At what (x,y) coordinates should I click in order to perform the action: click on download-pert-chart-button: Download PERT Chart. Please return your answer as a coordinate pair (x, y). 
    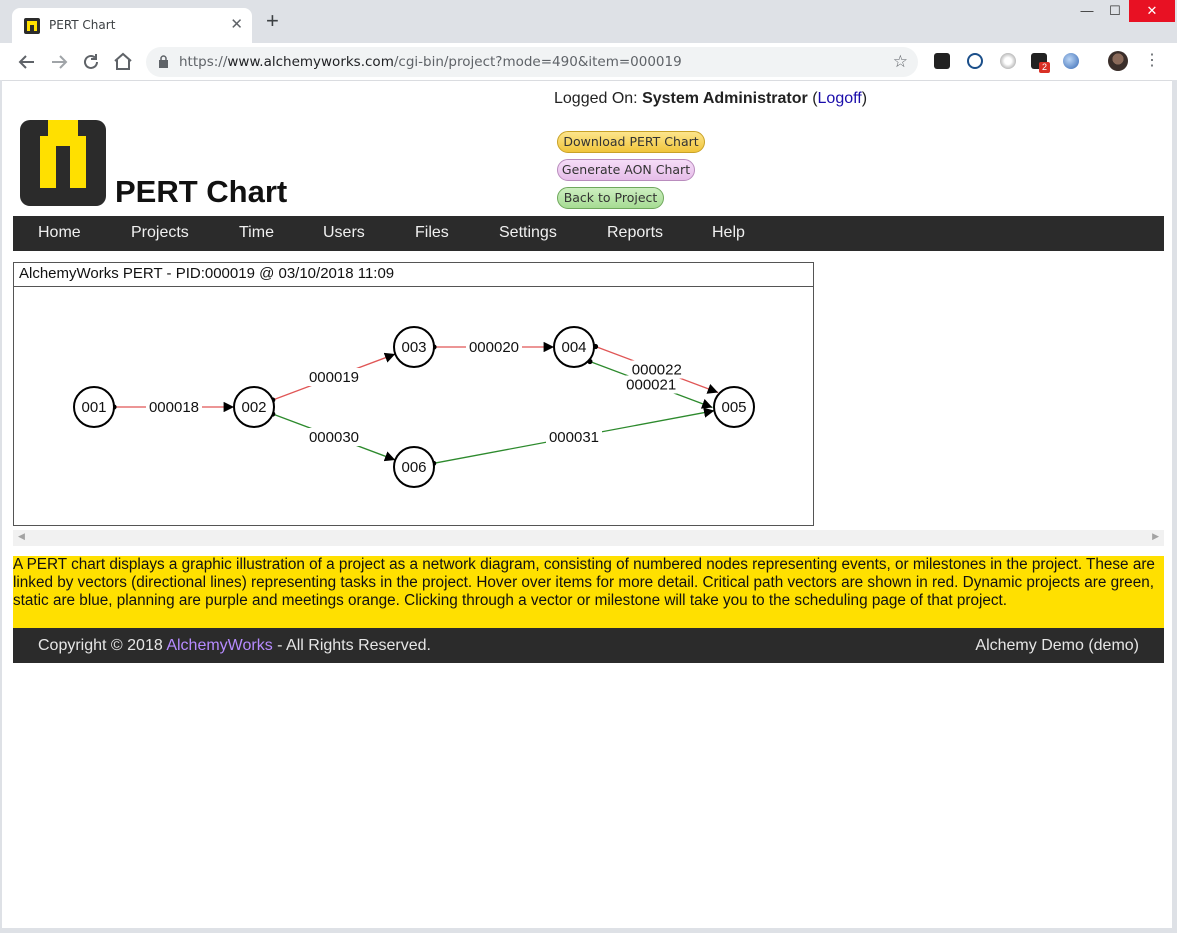
    Looking at the image, I should click on (631, 142).